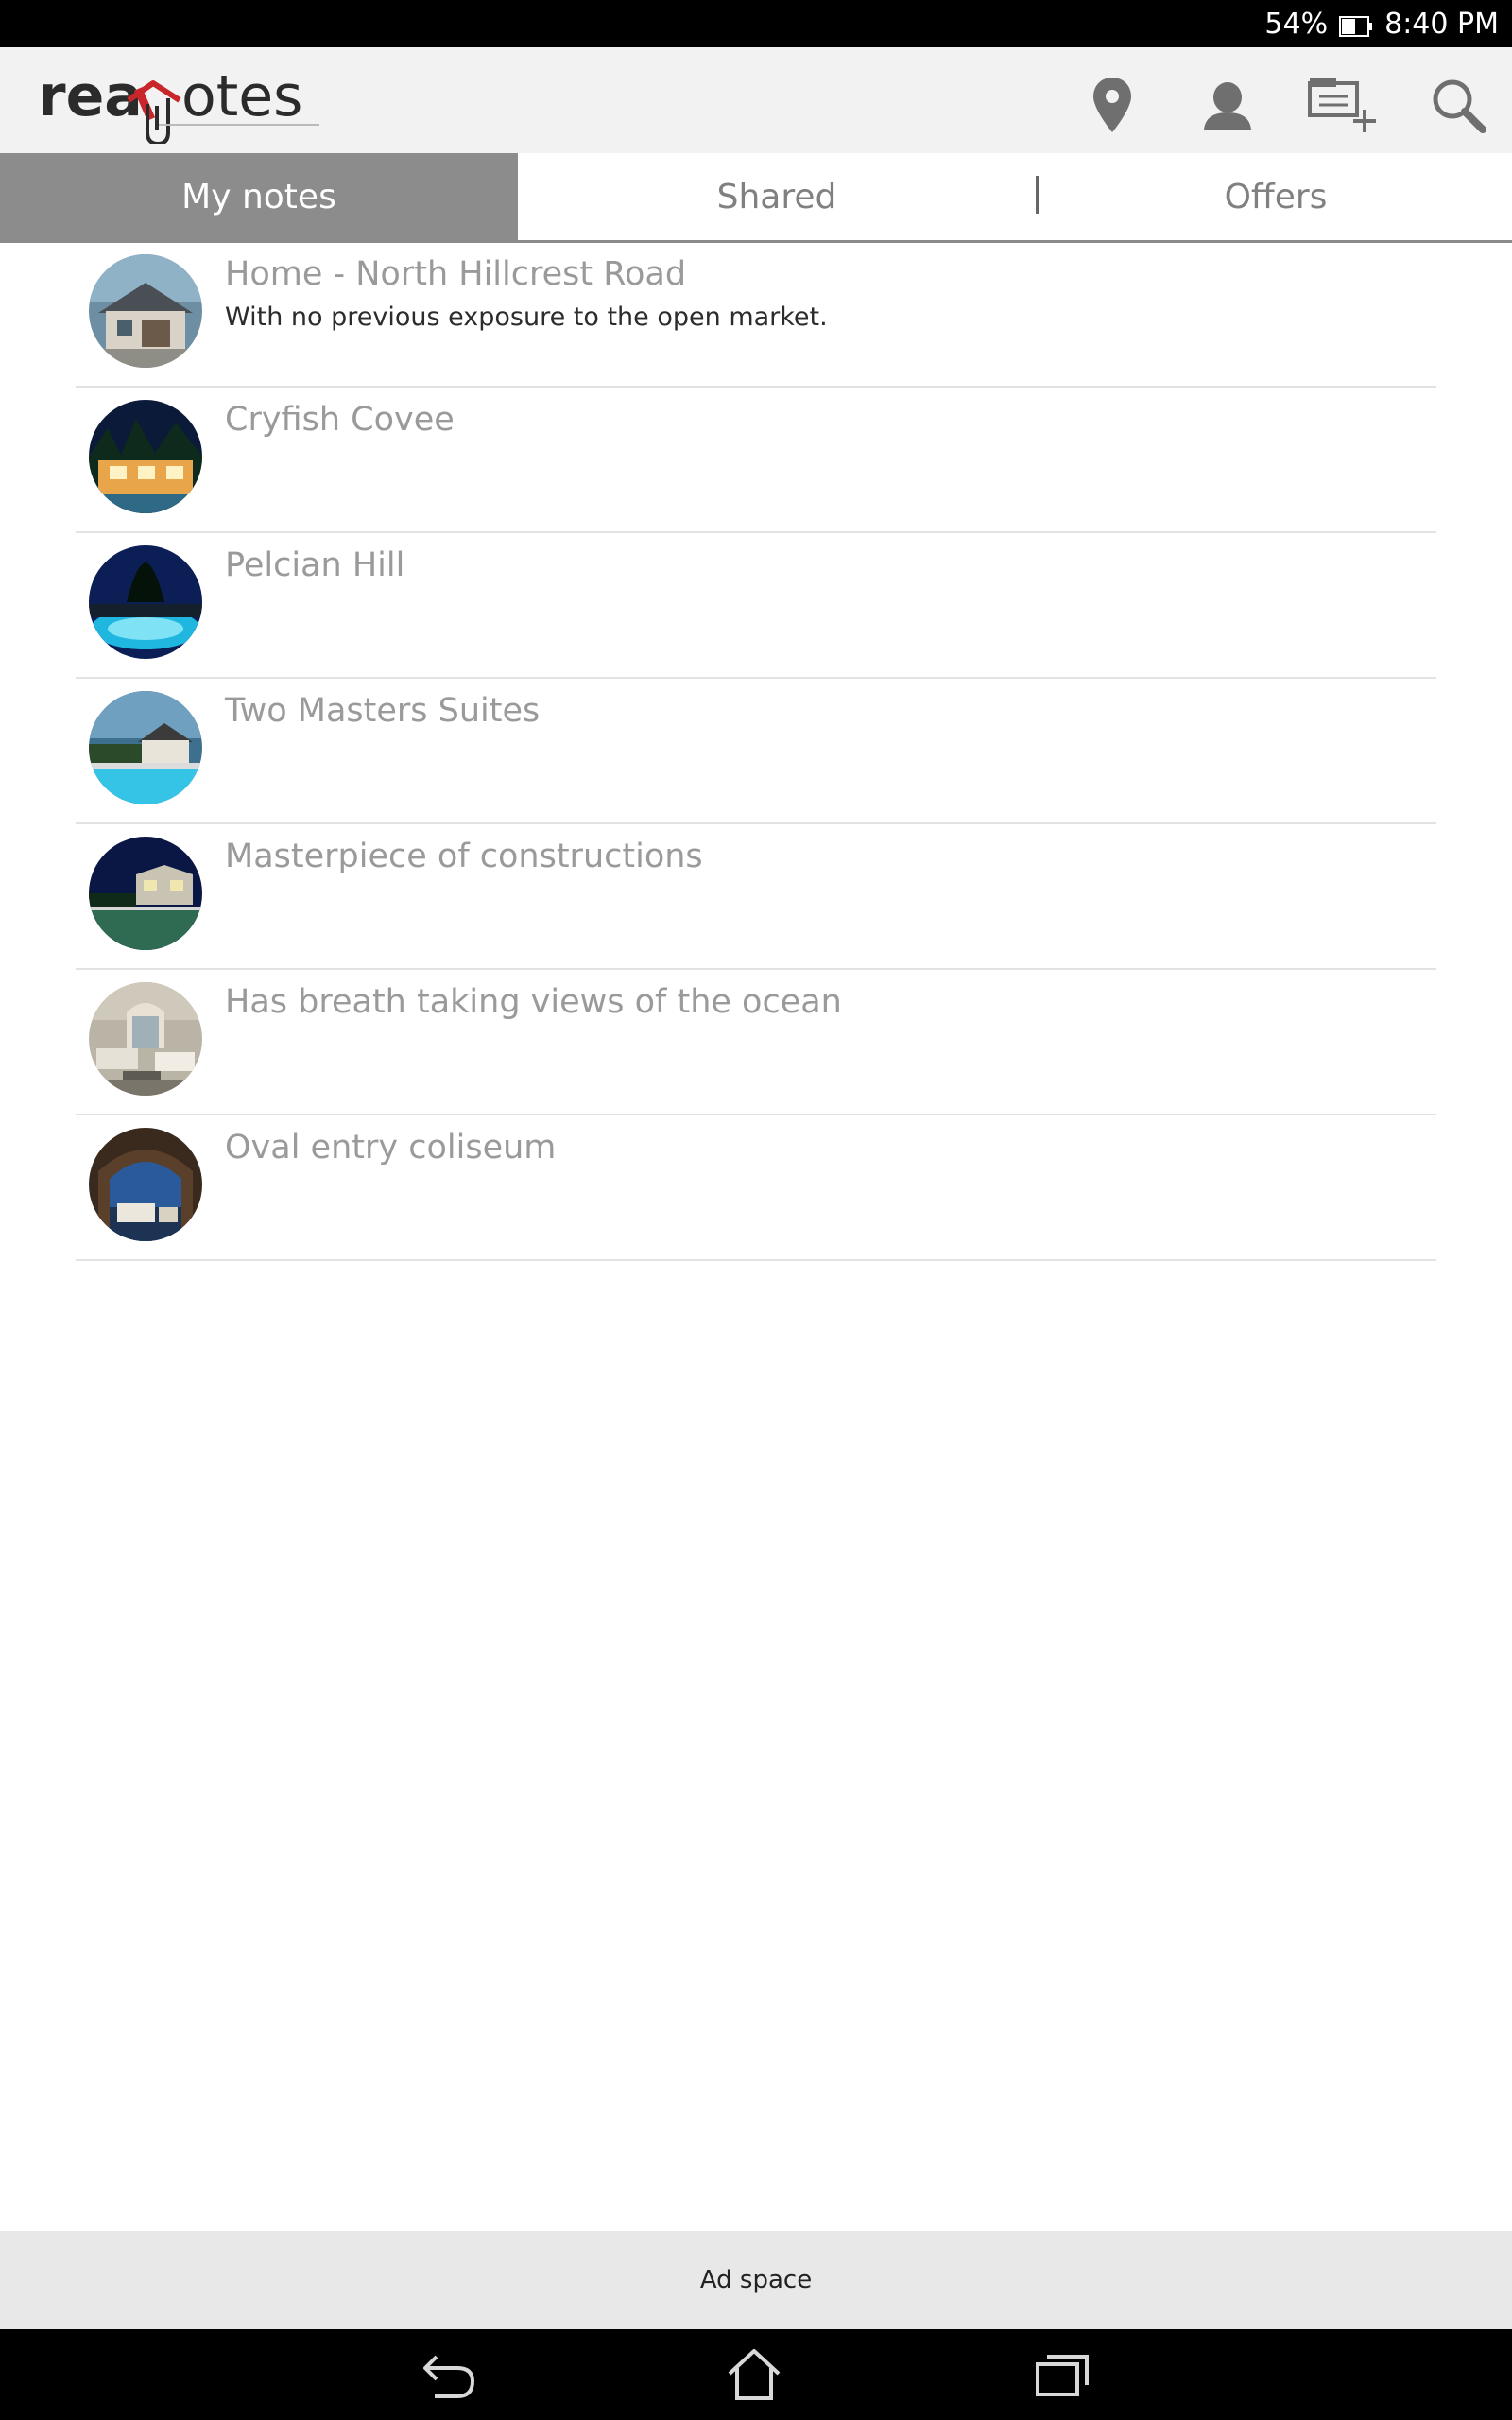 Image resolution: width=1512 pixels, height=2420 pixels. I want to click on search-icon, so click(1459, 106).